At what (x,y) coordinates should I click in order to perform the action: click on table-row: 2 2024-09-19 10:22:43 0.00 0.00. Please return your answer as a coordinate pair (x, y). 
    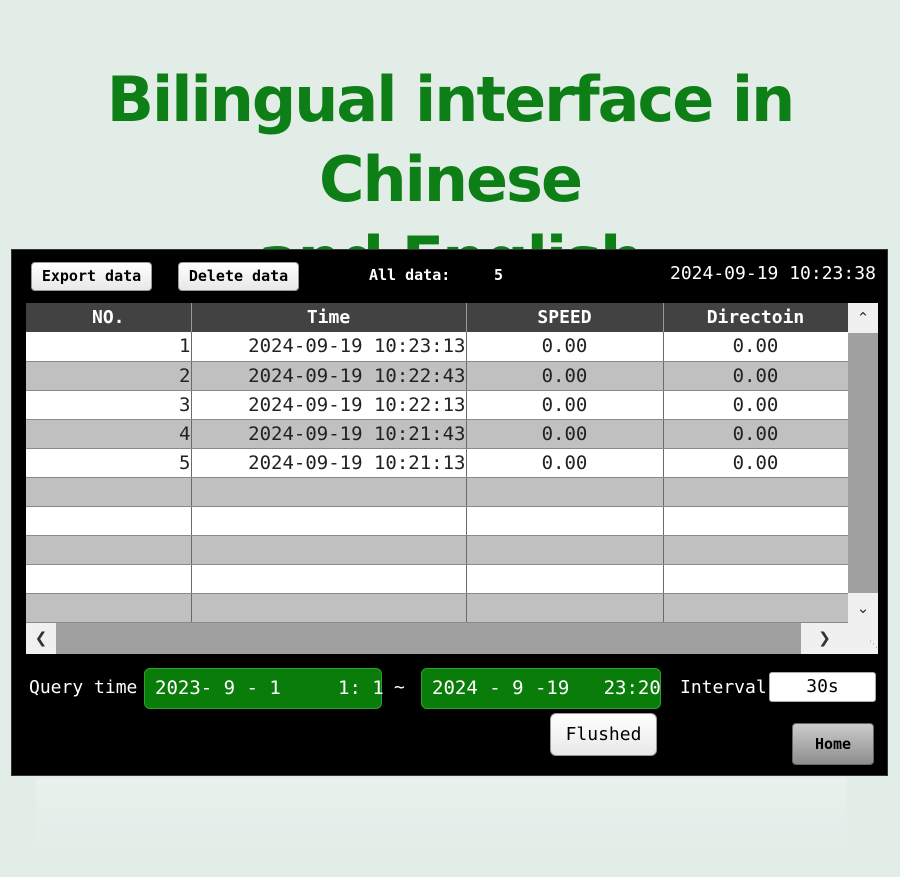
    Looking at the image, I should click on (437, 376).